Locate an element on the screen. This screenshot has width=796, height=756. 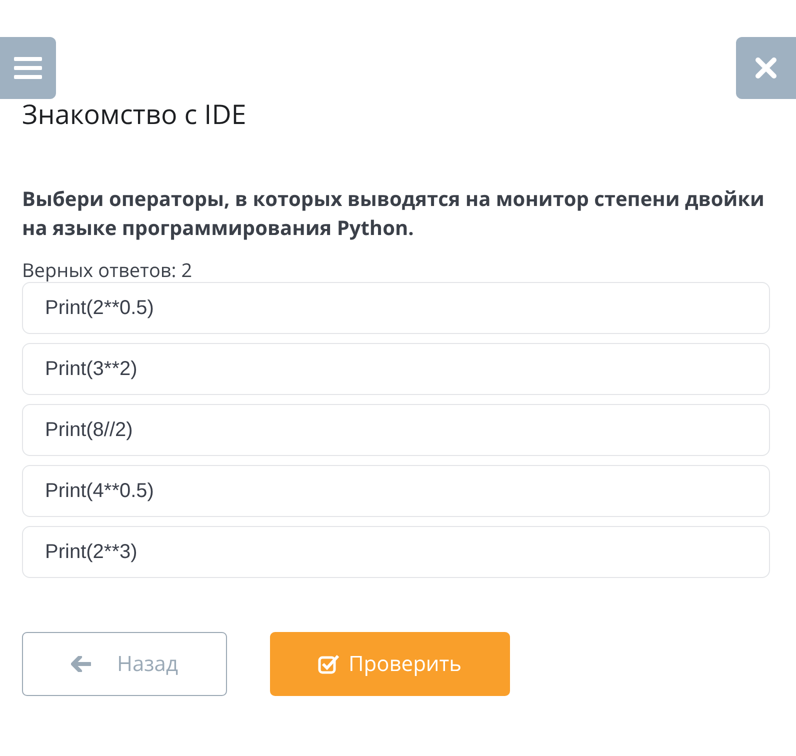
close-button is located at coordinates (766, 68).